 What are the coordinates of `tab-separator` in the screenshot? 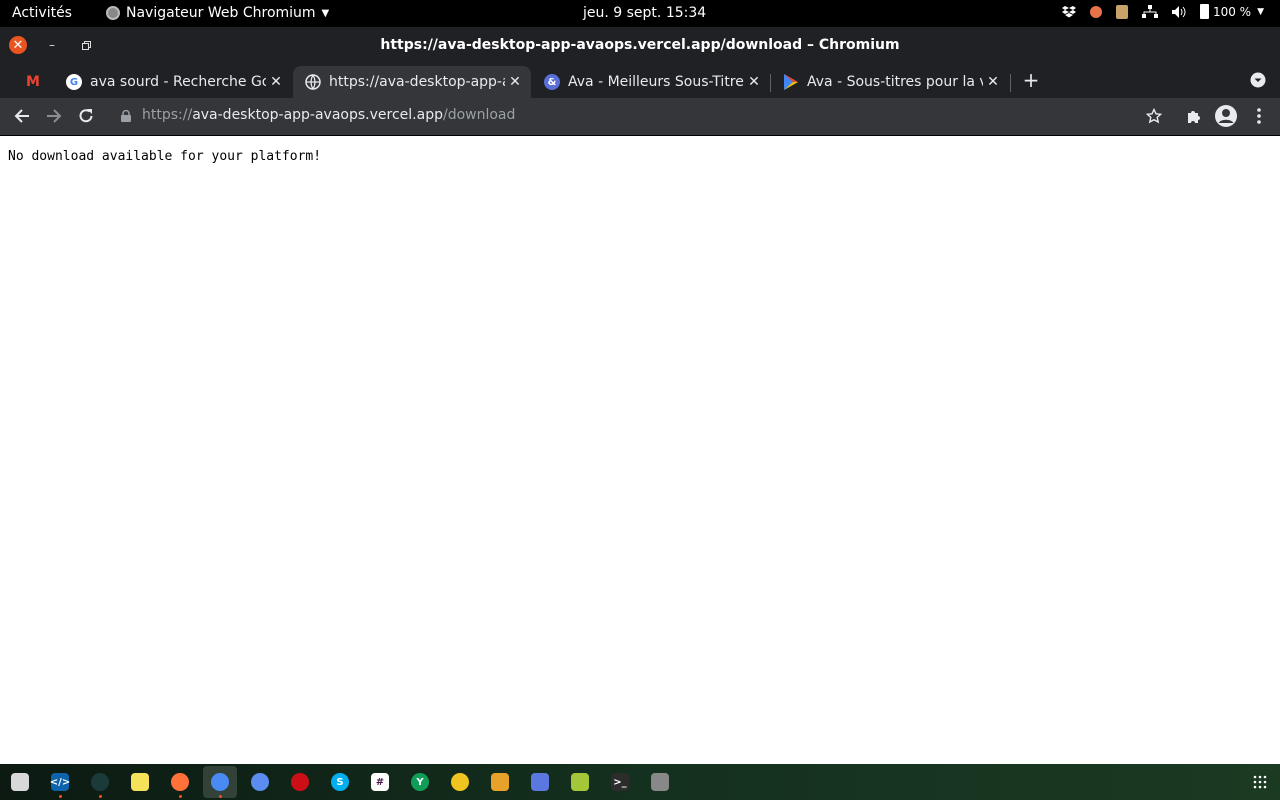 It's located at (1010, 83).